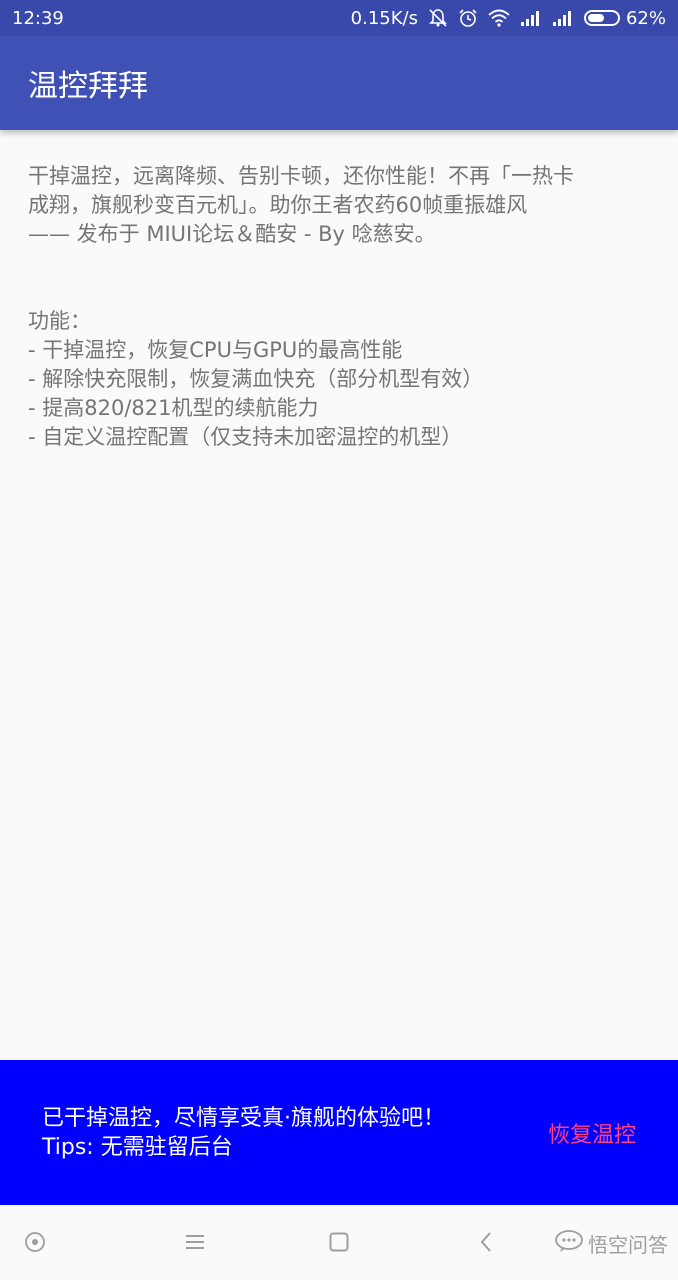  Describe the element at coordinates (137, 1147) in the screenshot. I see `banner-tips: Tips: 无需驻留后台` at that location.